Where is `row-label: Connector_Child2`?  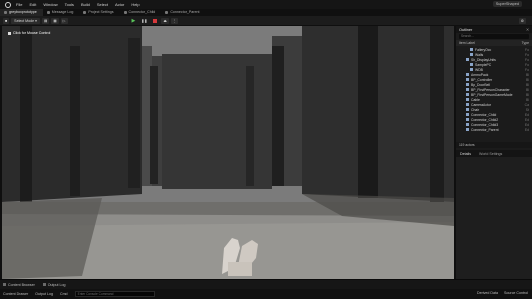 row-label: Connector_Child2 is located at coordinates (485, 119).